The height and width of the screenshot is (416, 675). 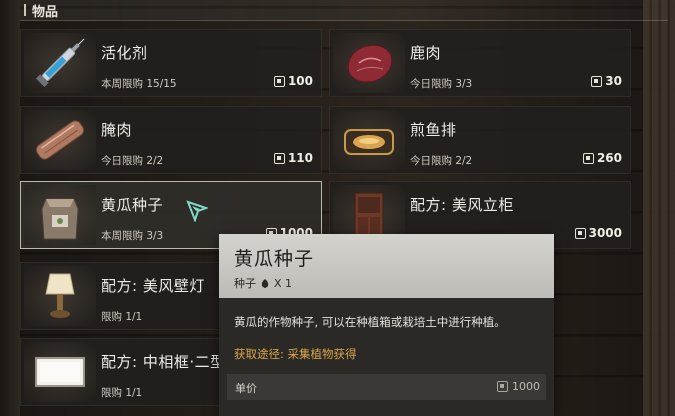 What do you see at coordinates (613, 81) in the screenshot?
I see `item-price-value: 30` at bounding box center [613, 81].